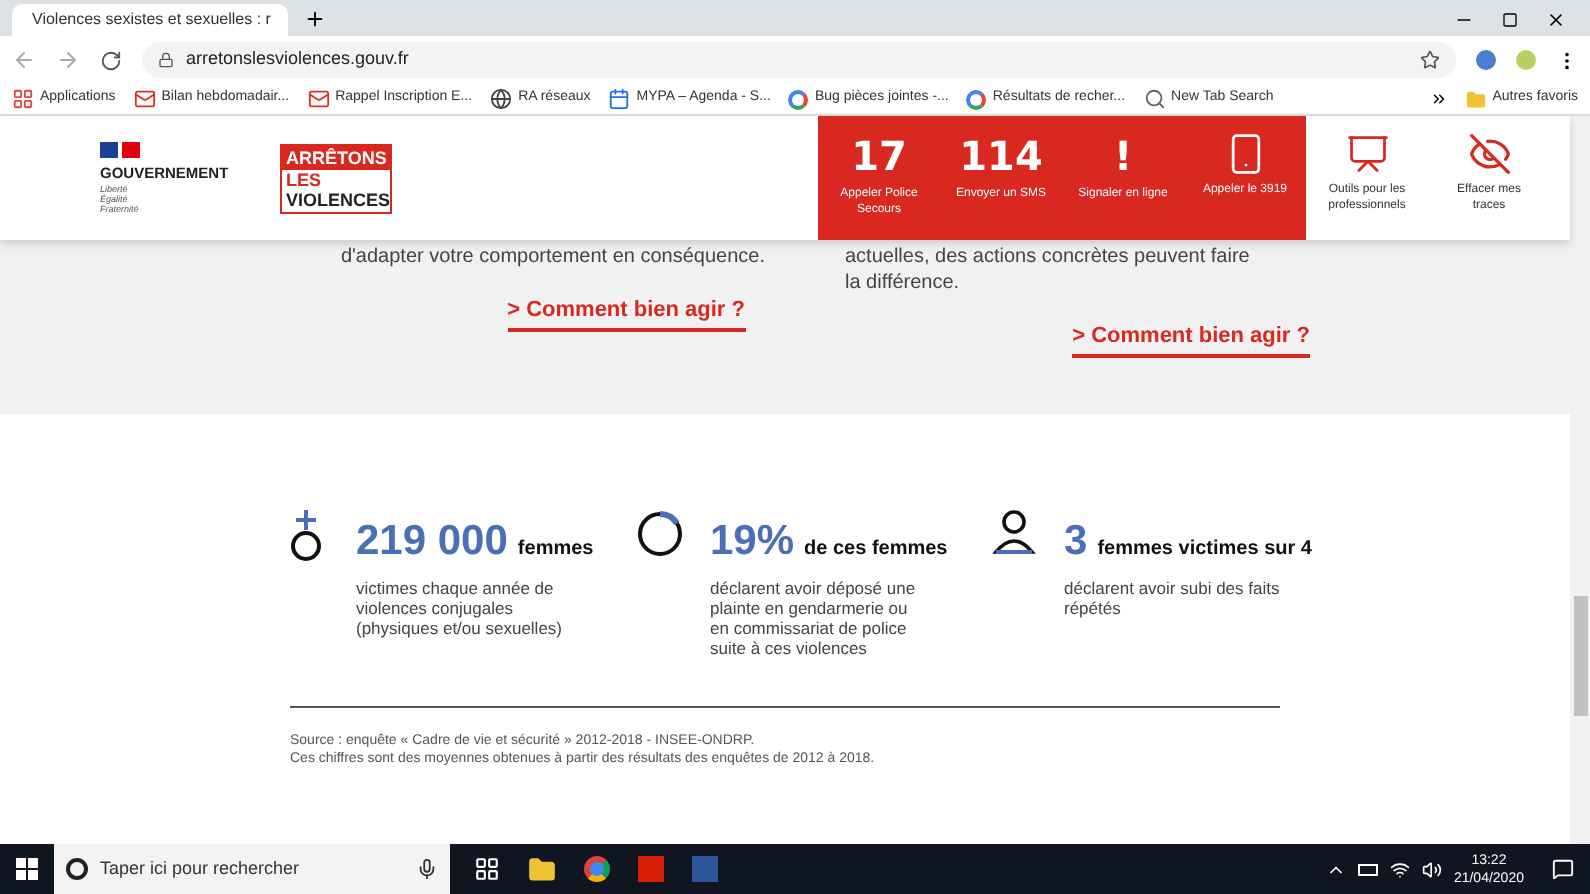 This screenshot has height=894, width=1590. I want to click on globe-icon, so click(501, 99).